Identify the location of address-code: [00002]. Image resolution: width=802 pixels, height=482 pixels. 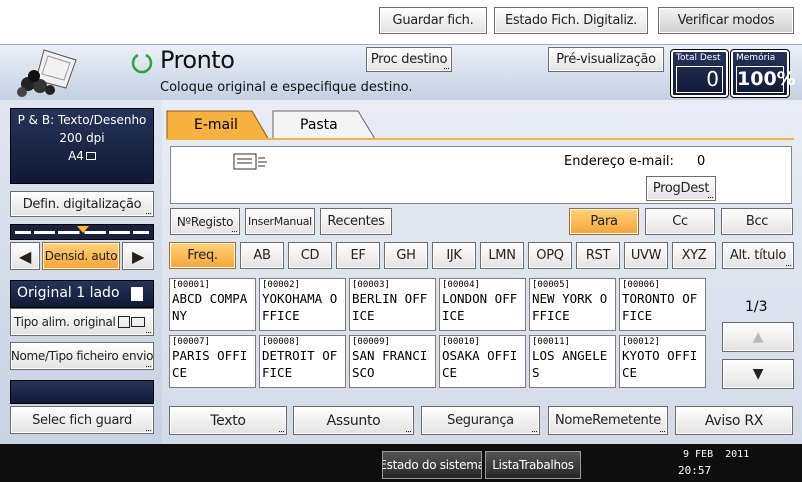
(281, 285).